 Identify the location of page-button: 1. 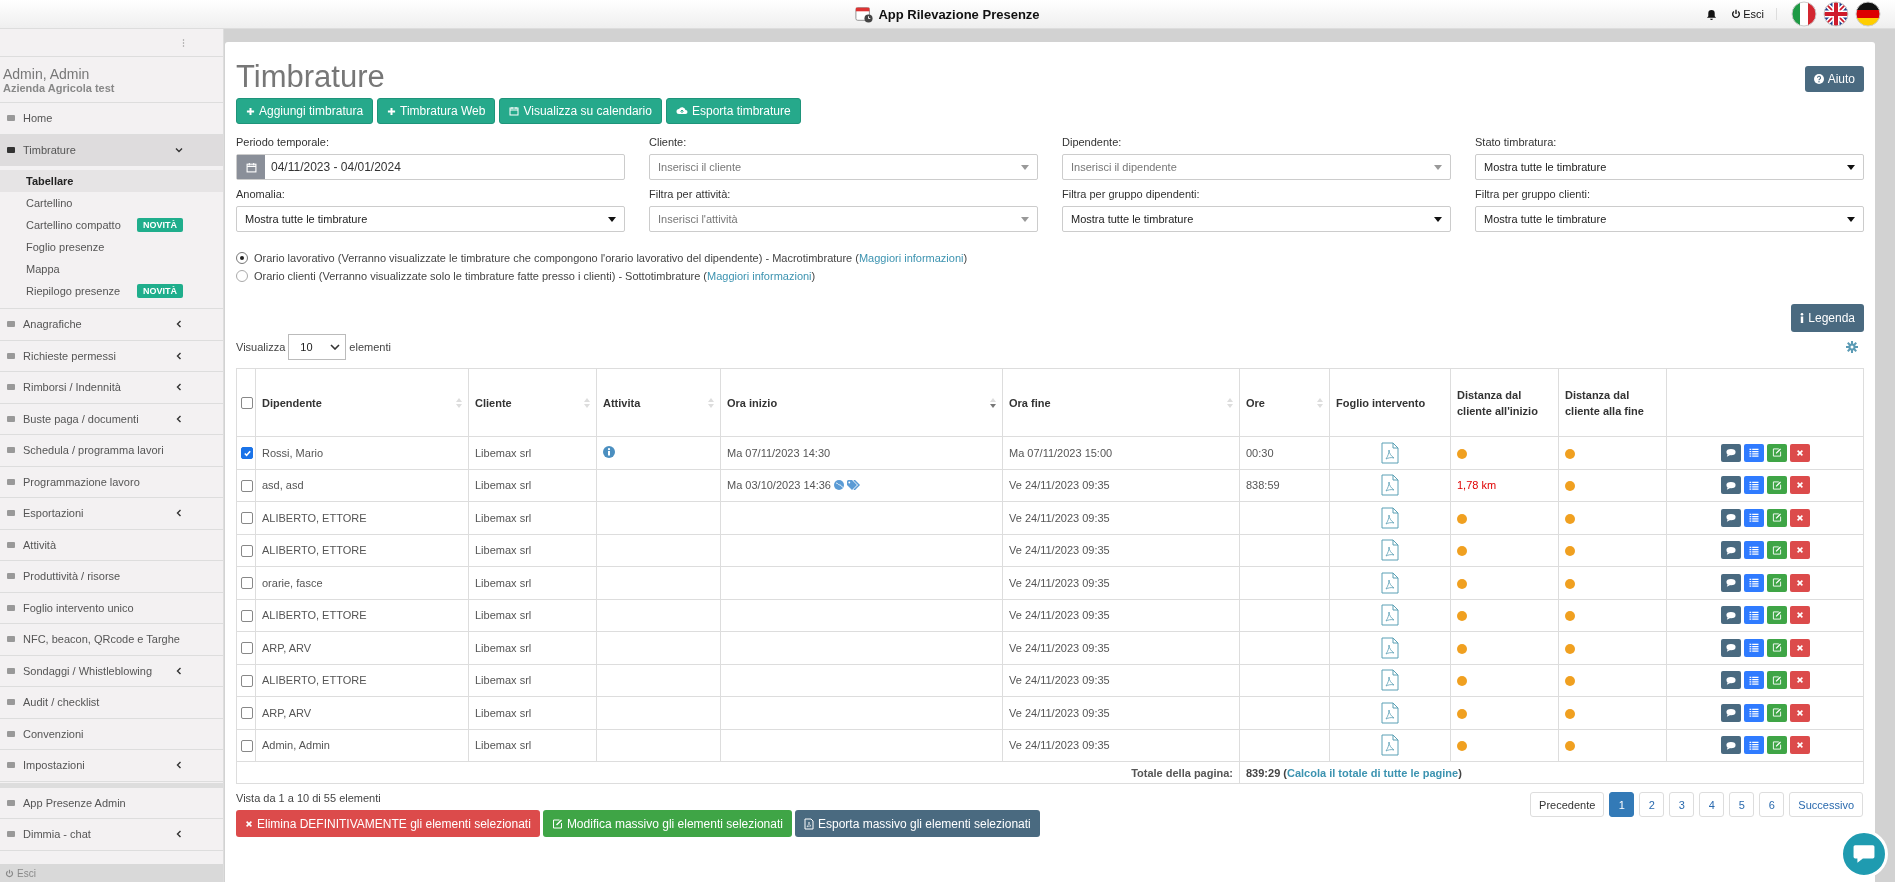
(1622, 804).